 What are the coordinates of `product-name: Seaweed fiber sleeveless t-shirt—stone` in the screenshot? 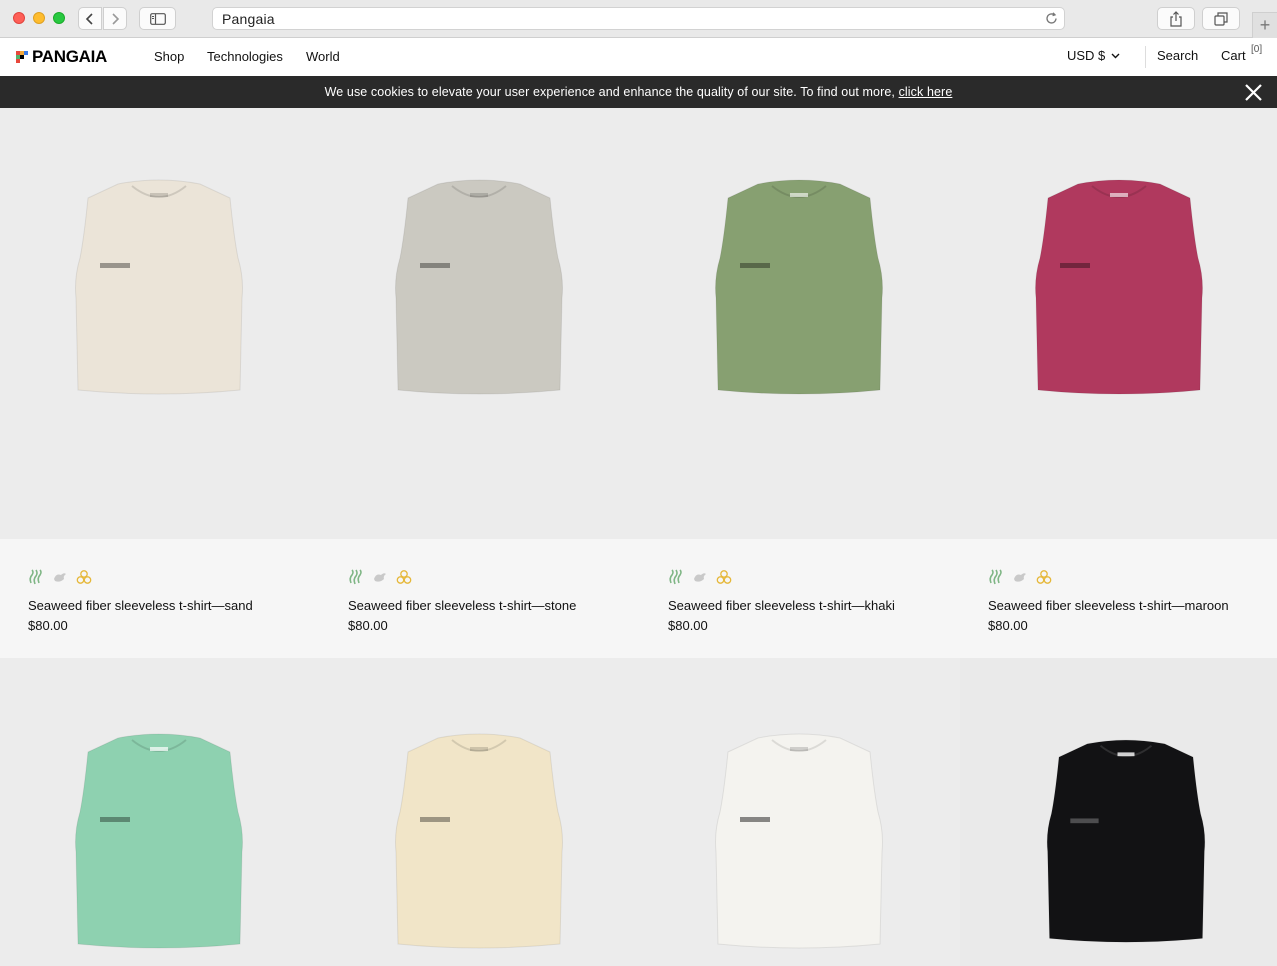 It's located at (462, 605).